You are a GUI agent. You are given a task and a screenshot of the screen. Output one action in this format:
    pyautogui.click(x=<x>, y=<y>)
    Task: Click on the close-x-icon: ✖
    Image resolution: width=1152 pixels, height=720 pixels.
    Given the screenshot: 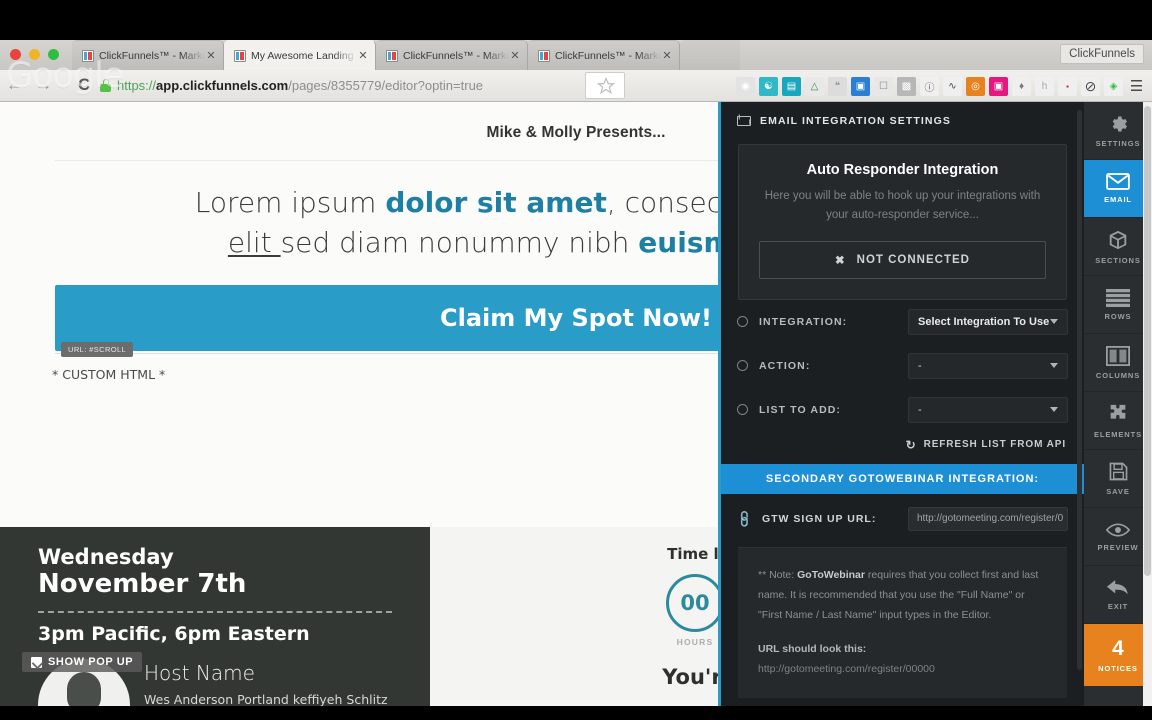 What is the action you would take?
    pyautogui.click(x=840, y=260)
    